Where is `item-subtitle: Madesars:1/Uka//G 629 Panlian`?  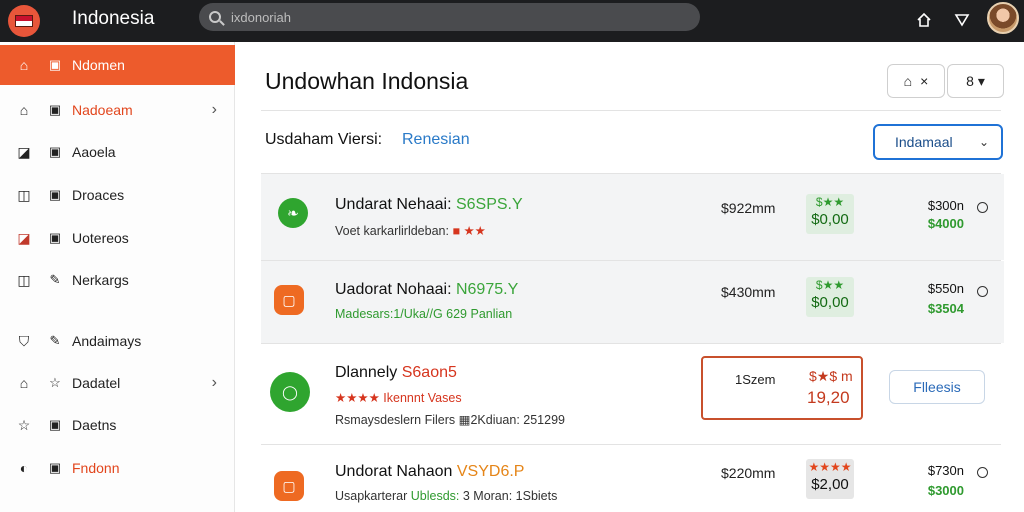
item-subtitle: Madesars:1/Uka//G 629 Panlian is located at coordinates (424, 314).